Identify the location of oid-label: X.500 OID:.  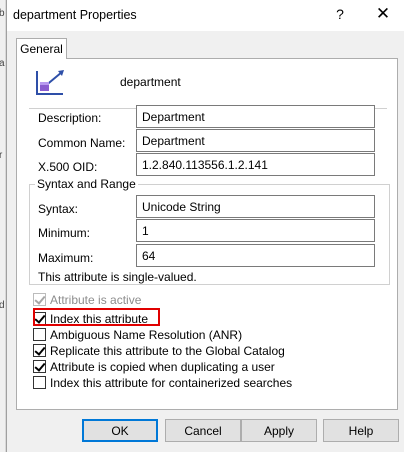
(68, 167).